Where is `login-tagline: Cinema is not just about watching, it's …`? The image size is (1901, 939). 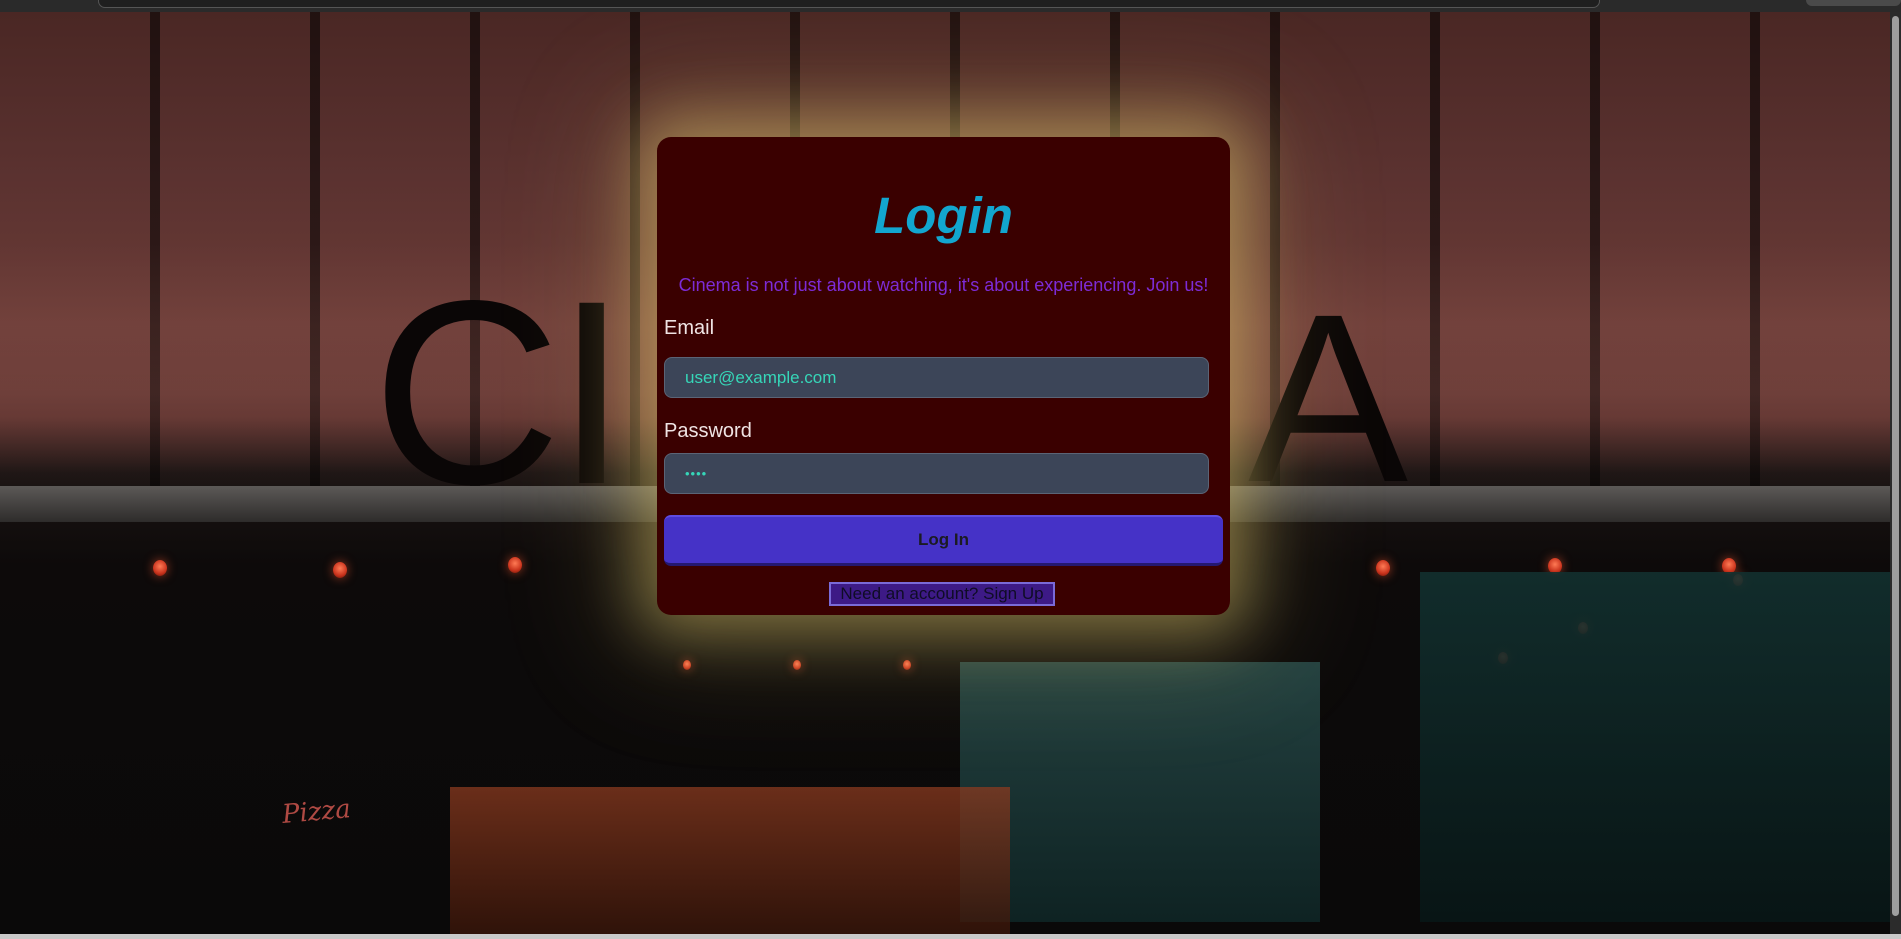
login-tagline: Cinema is not just about watching, it's … is located at coordinates (943, 285).